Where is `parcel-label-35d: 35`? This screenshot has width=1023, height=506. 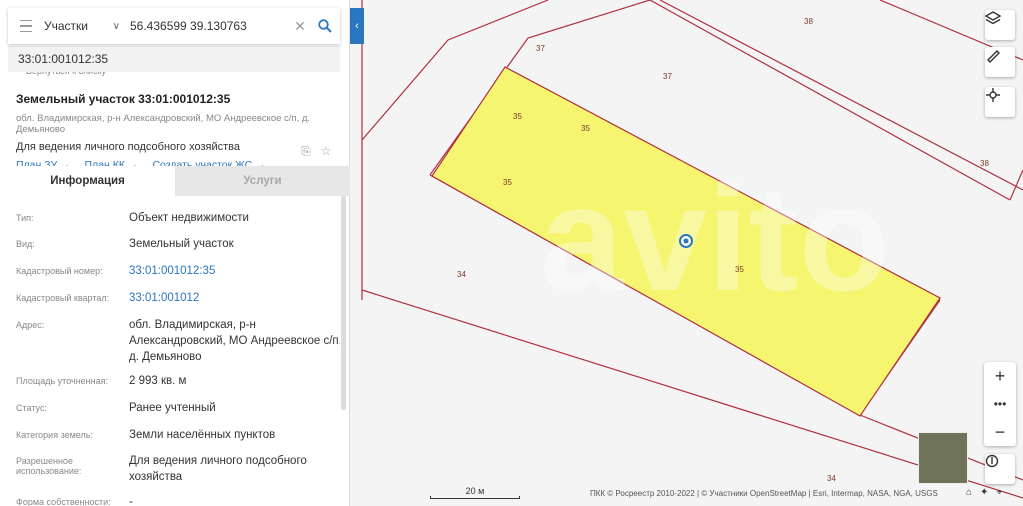 parcel-label-35d: 35 is located at coordinates (739, 269).